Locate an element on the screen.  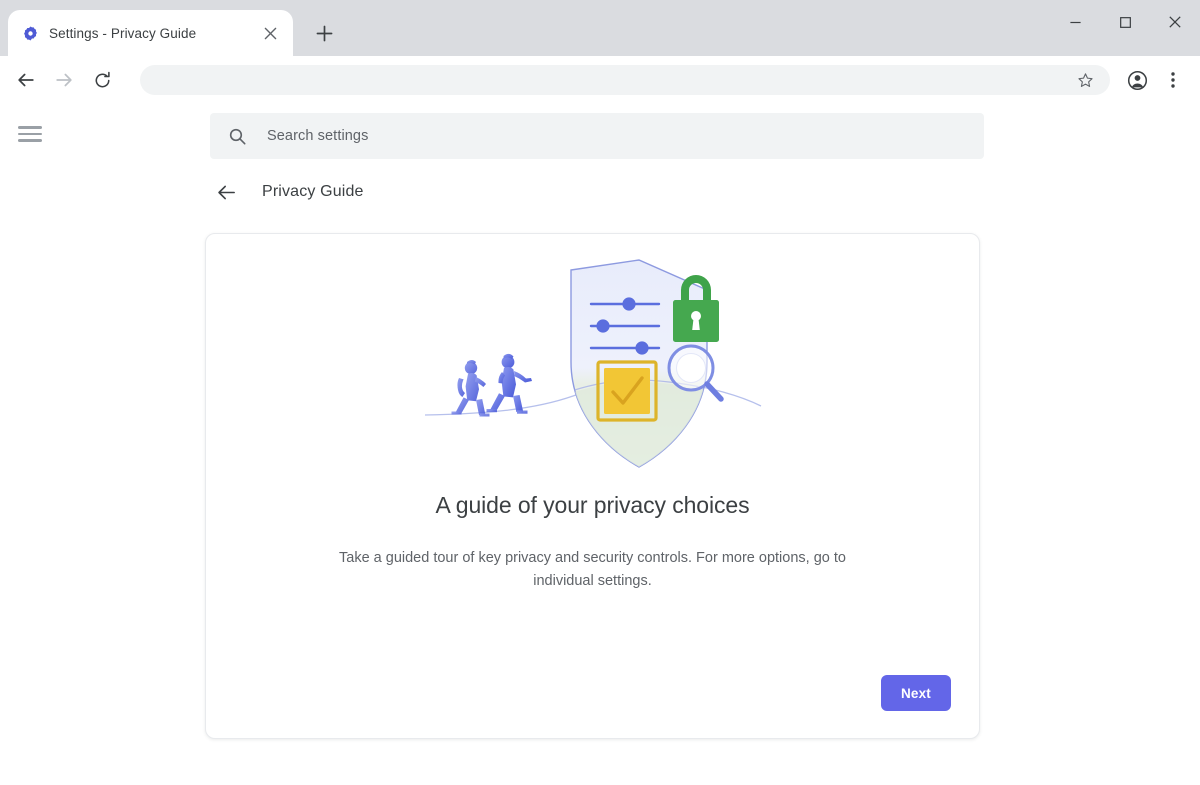
reload-icon is located at coordinates (102, 79).